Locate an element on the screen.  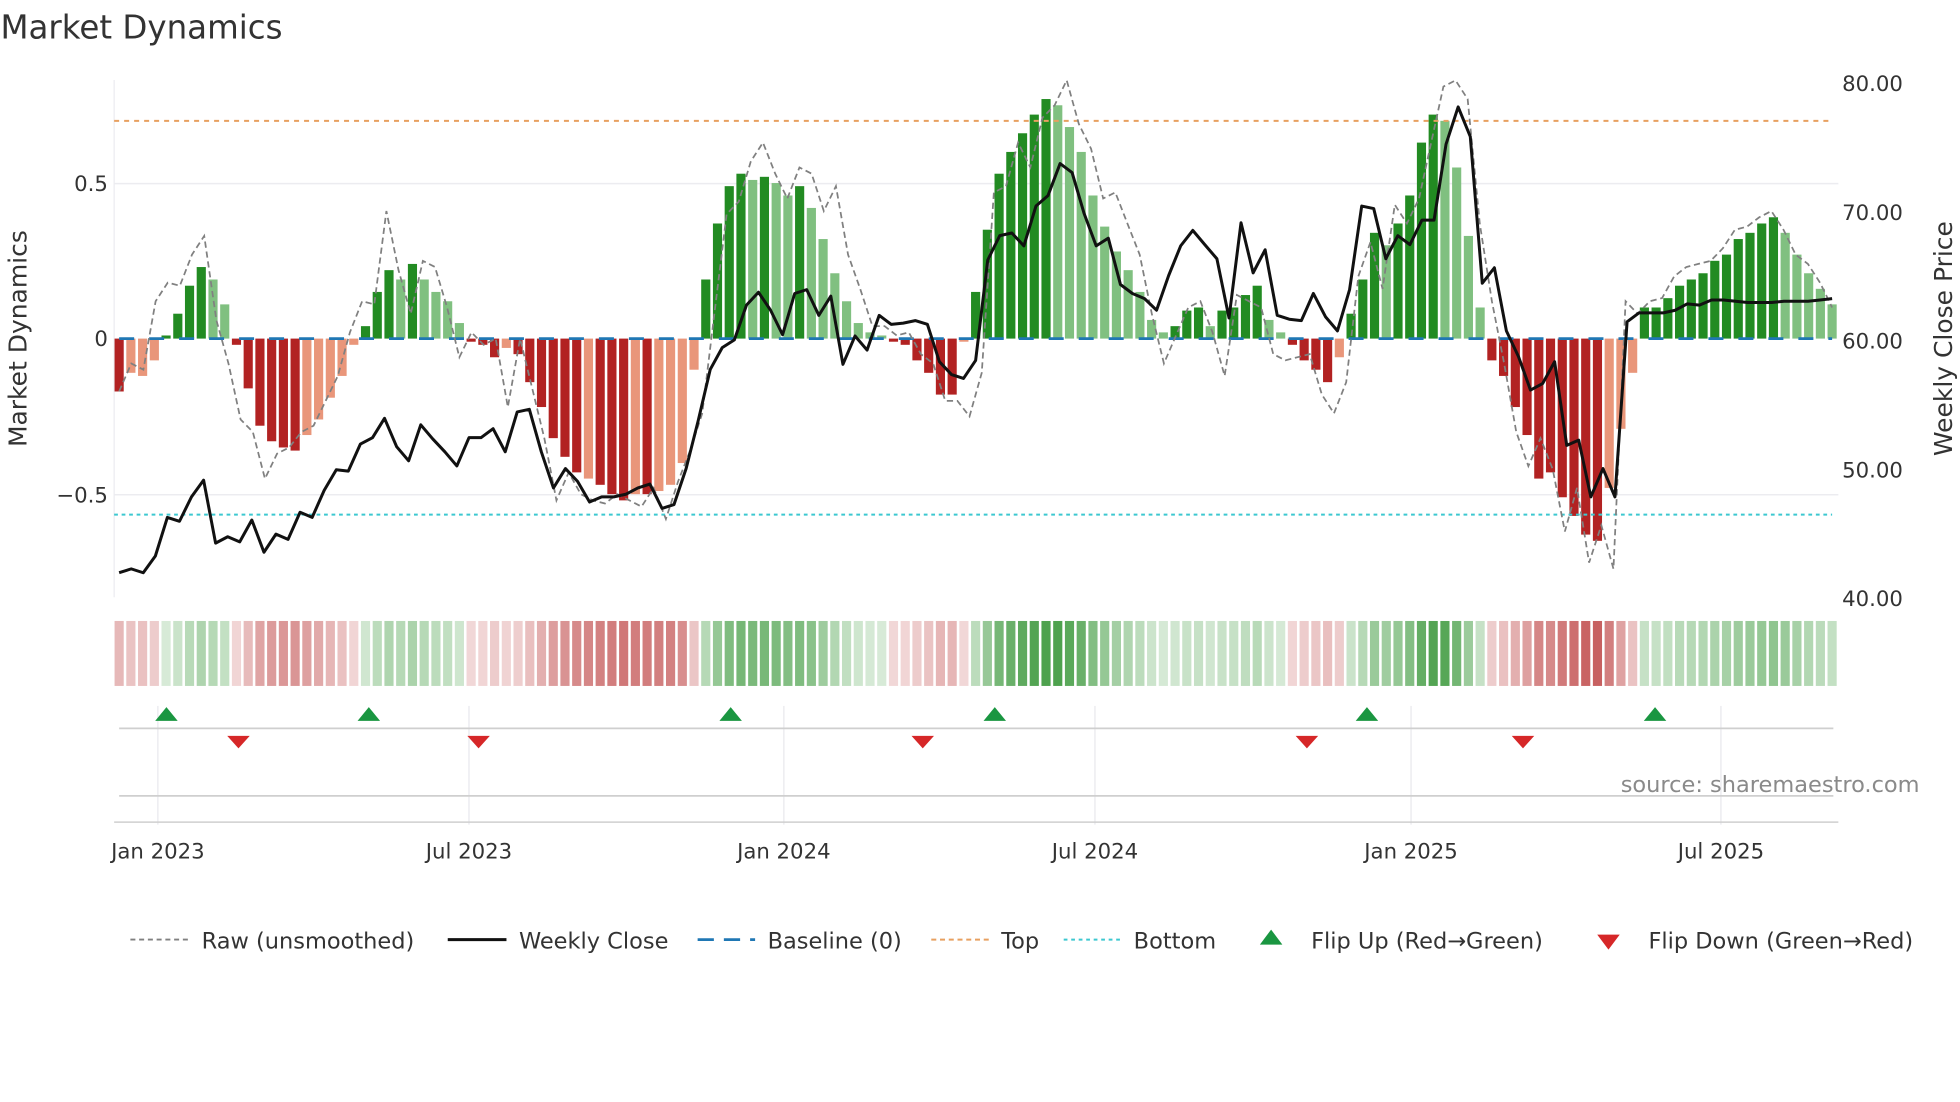
triangle-up-icon is located at coordinates (1271, 937).